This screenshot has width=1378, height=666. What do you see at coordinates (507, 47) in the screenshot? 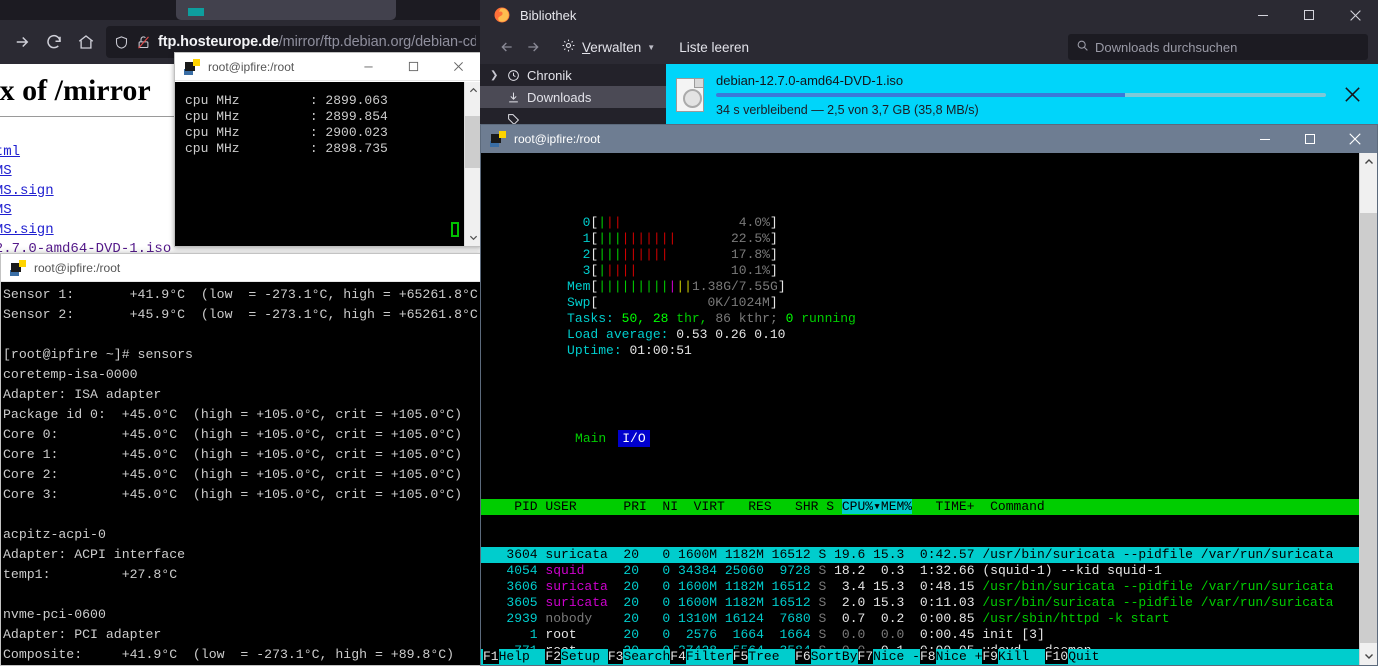
I see `back-arrow-icon` at bounding box center [507, 47].